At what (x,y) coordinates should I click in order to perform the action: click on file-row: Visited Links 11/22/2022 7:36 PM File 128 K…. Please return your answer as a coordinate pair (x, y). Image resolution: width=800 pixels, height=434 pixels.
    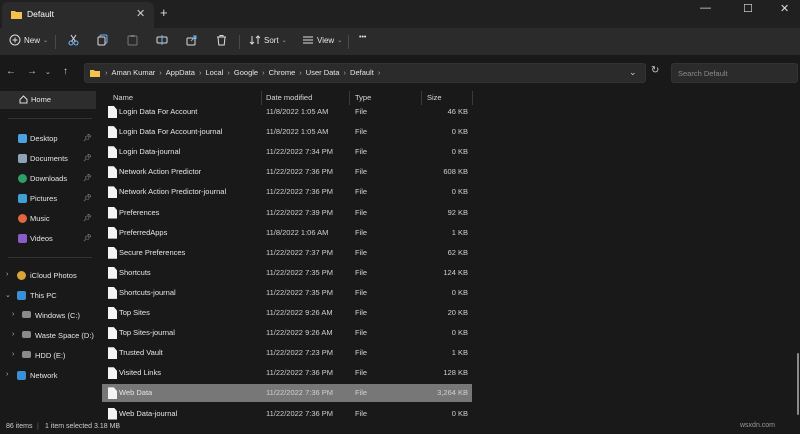
    Looking at the image, I should click on (287, 373).